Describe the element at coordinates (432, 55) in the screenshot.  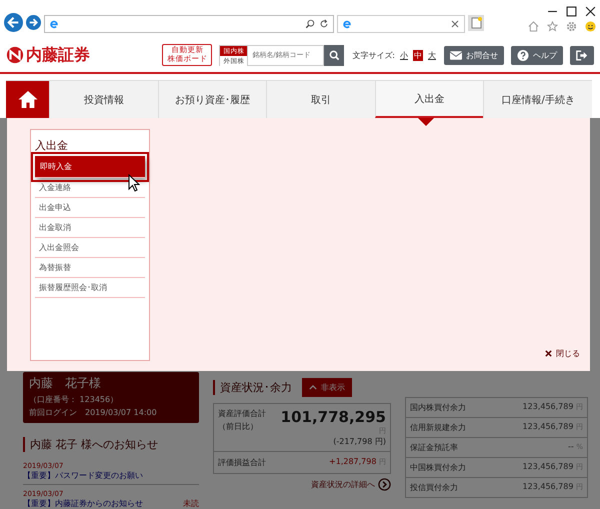
I see `font-size-option: 大` at that location.